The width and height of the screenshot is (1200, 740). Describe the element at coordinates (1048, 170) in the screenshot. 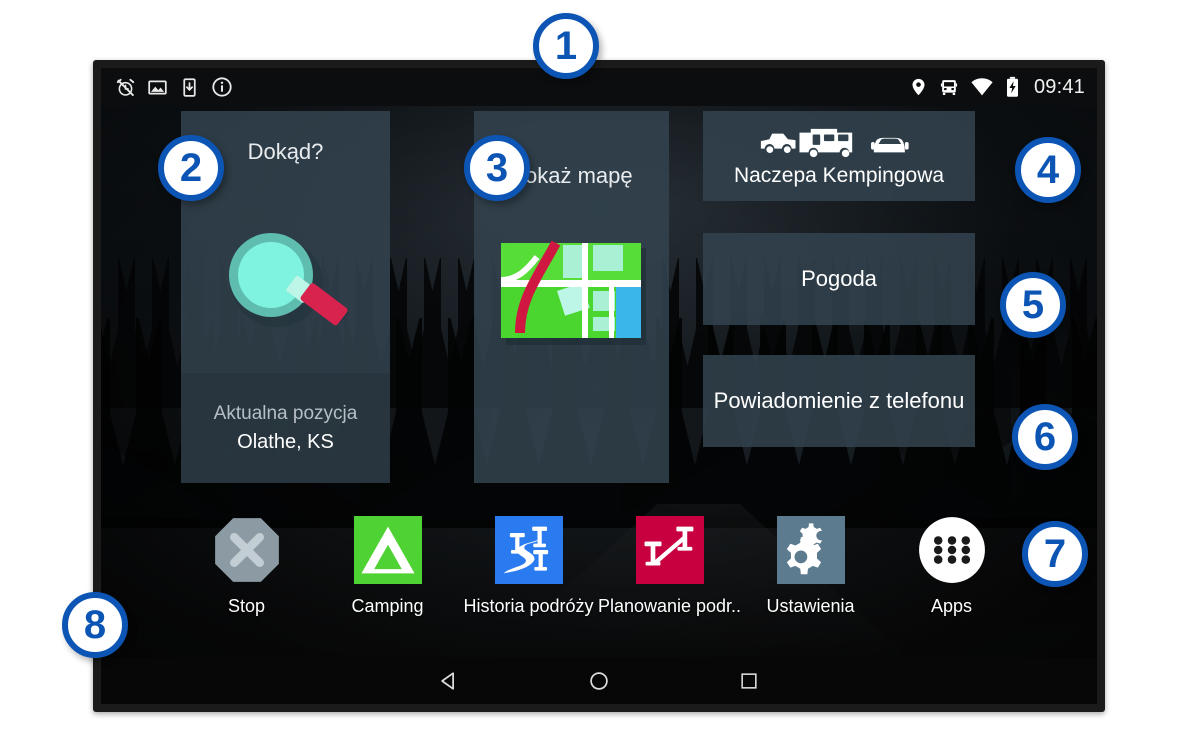

I see `callout-4: 4` at that location.